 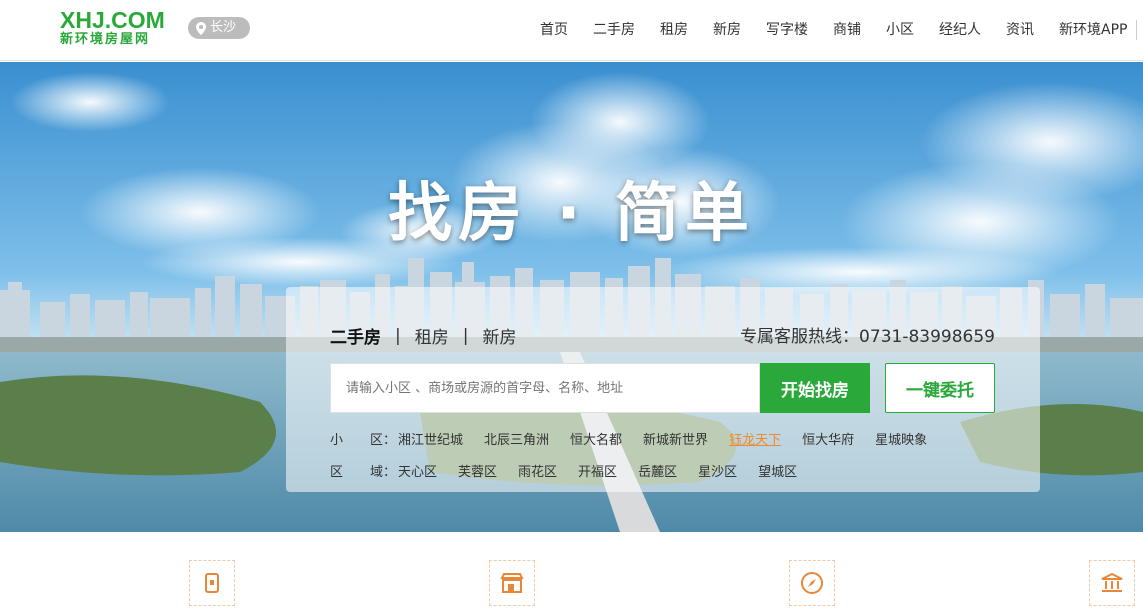 What do you see at coordinates (901, 438) in the screenshot?
I see `community-link: 星城映象` at bounding box center [901, 438].